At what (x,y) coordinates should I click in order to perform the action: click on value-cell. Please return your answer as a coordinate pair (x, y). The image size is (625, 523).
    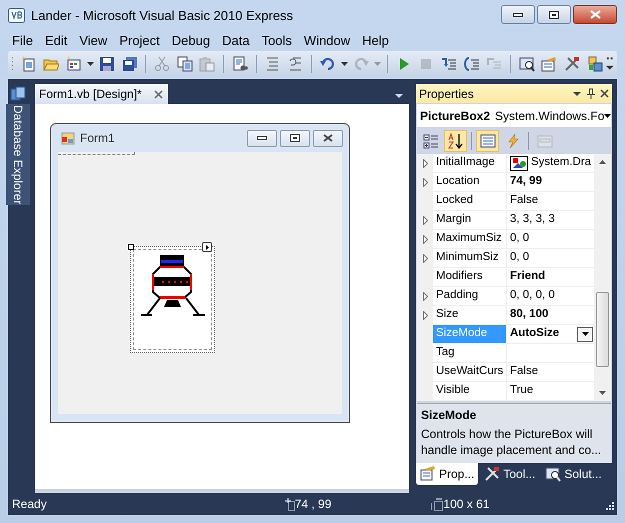
    Looking at the image, I should click on (550, 353).